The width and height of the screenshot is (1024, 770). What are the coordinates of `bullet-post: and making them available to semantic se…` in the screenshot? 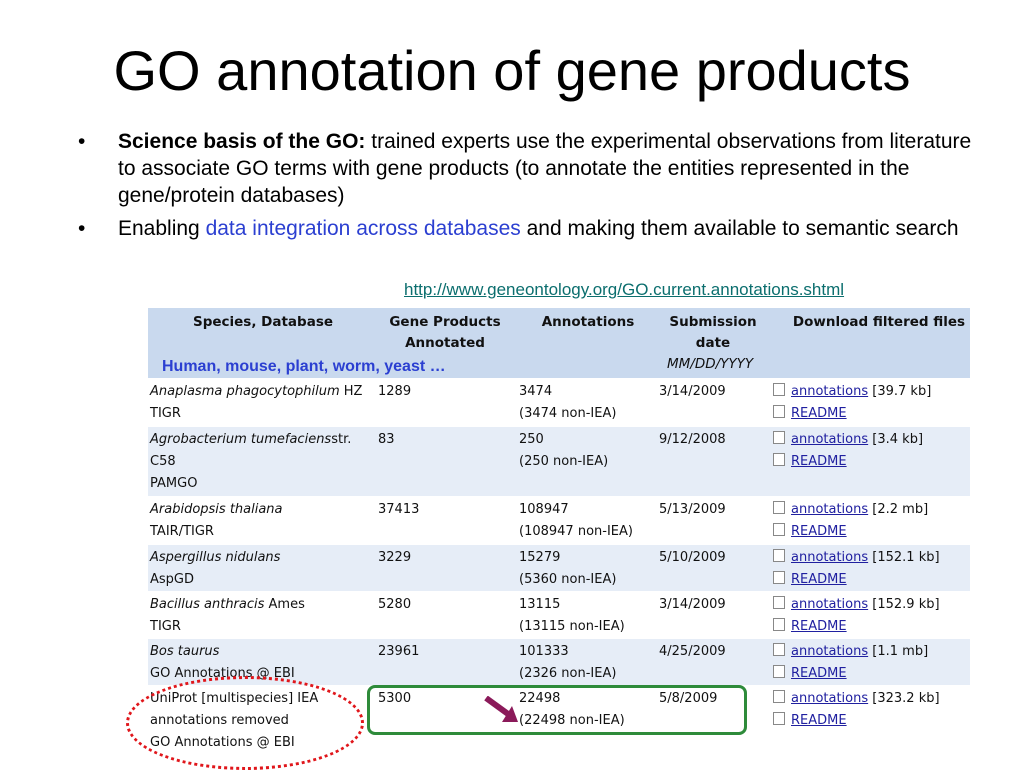 It's located at (739, 228).